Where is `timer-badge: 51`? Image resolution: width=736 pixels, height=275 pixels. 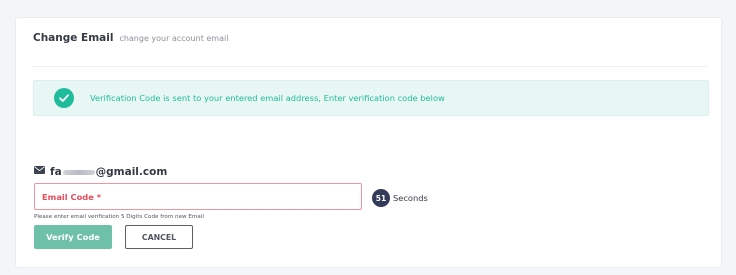
timer-badge: 51 is located at coordinates (381, 198).